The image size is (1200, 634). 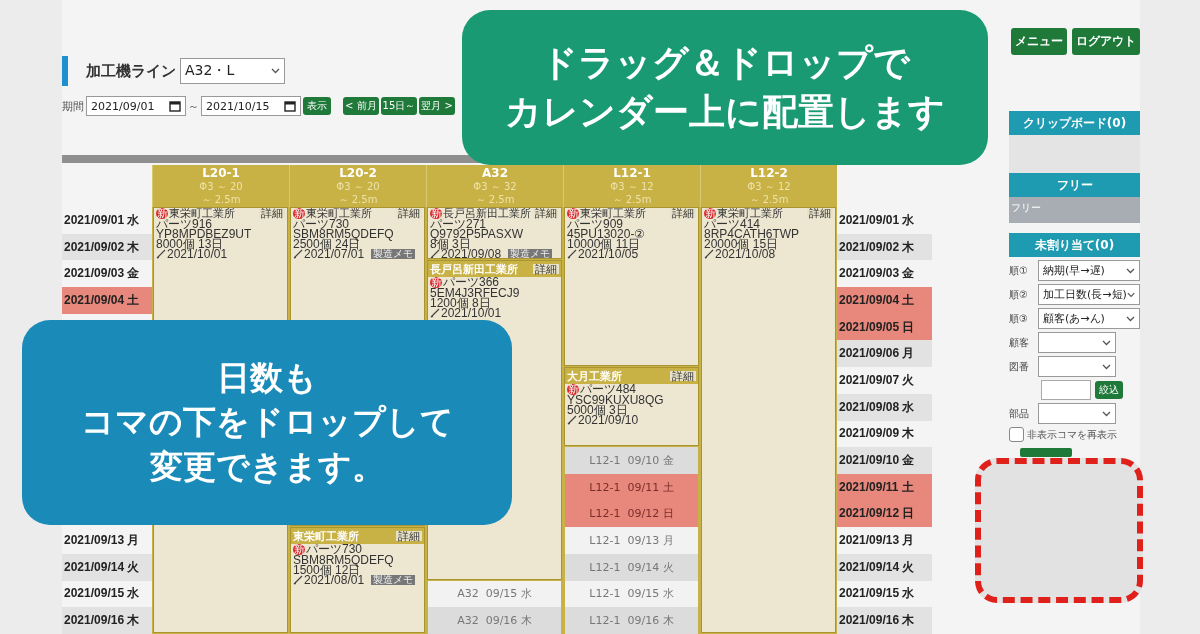 What do you see at coordinates (631, 620) in the screenshot?
I see `empty-slot: L12-1 09/16 木` at bounding box center [631, 620].